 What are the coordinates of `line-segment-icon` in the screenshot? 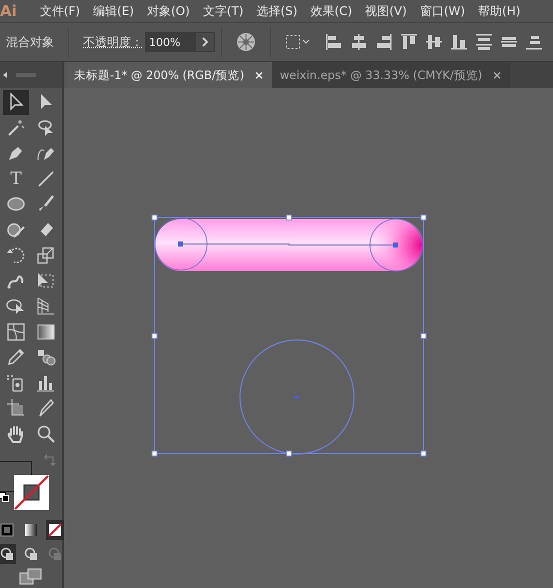 It's located at (46, 178).